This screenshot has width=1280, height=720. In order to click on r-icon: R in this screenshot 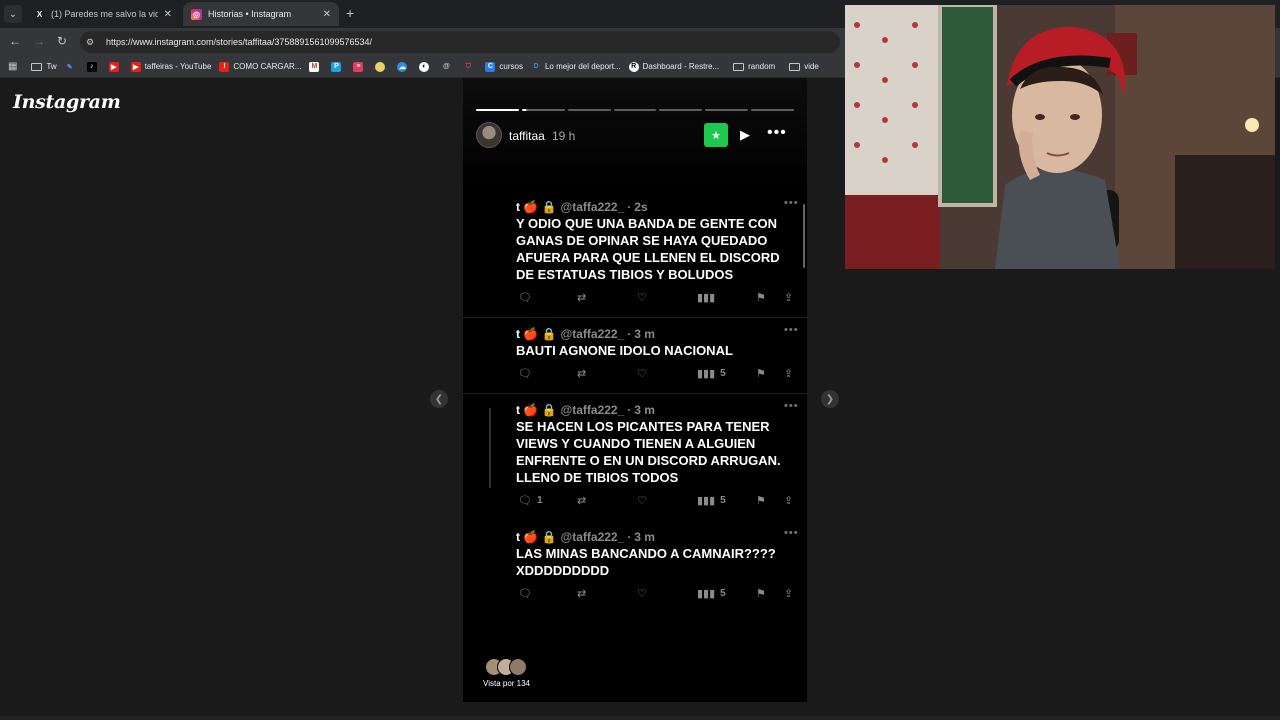, I will do `click(633, 66)`.